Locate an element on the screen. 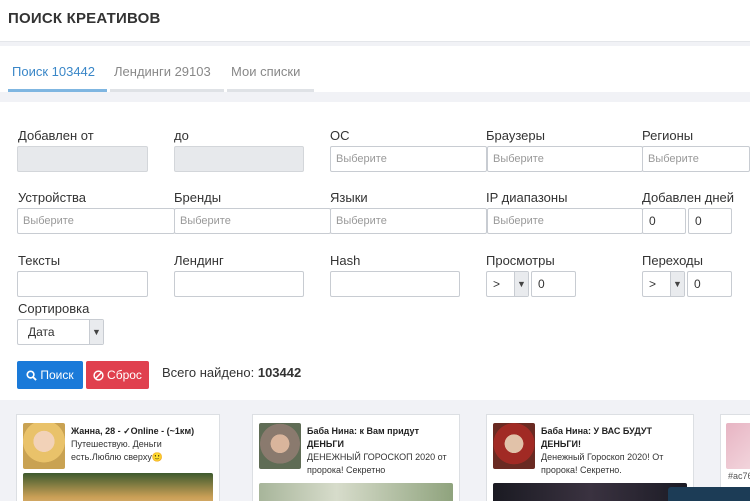 This screenshot has height=501, width=750. clicks-operator-value: > is located at coordinates (653, 284).